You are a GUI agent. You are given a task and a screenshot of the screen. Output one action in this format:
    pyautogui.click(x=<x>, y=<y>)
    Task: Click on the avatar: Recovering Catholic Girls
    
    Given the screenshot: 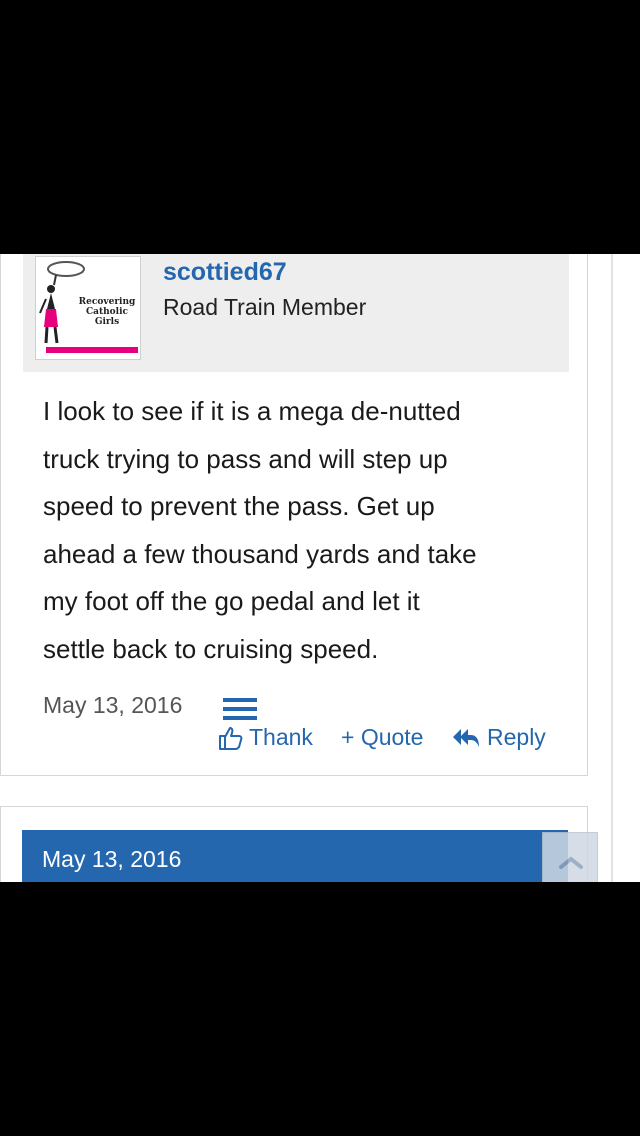 What is the action you would take?
    pyautogui.click(x=88, y=308)
    